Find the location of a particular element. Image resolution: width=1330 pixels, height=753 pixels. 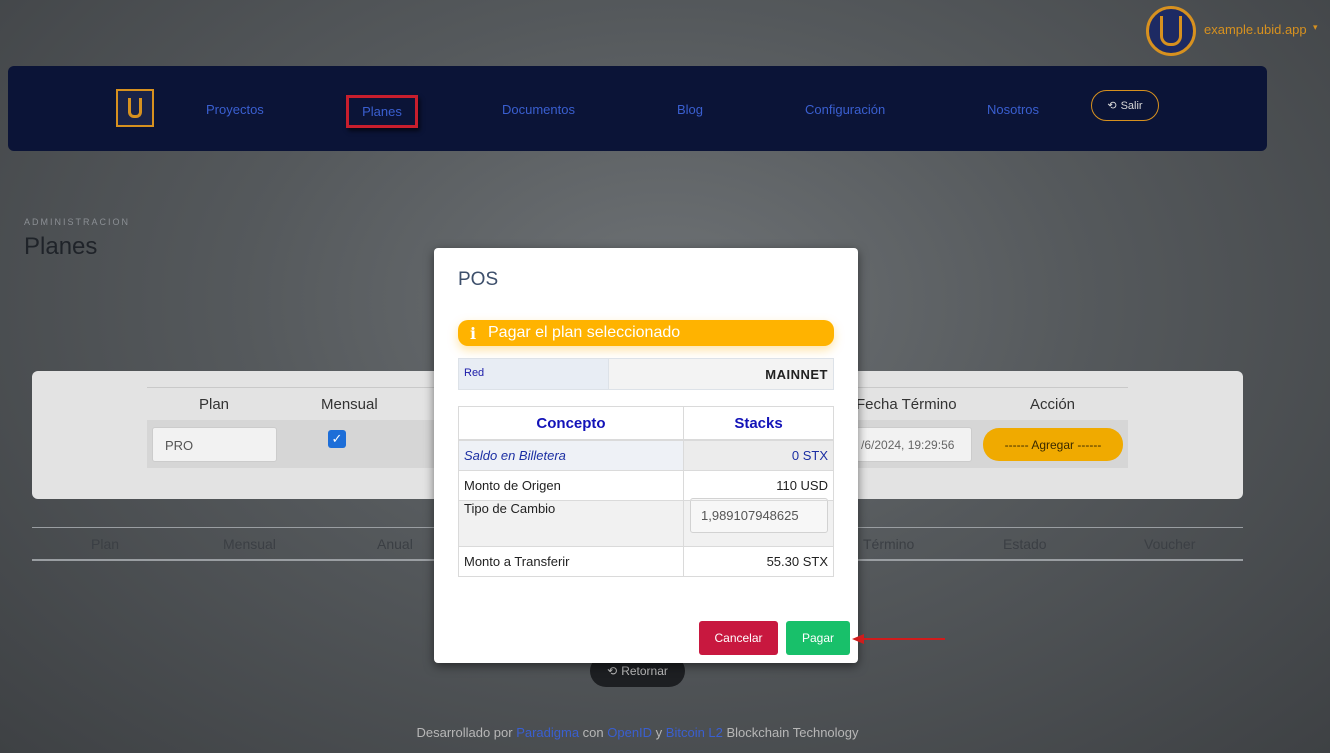

annotation-arrow-icon is located at coordinates (898, 639).